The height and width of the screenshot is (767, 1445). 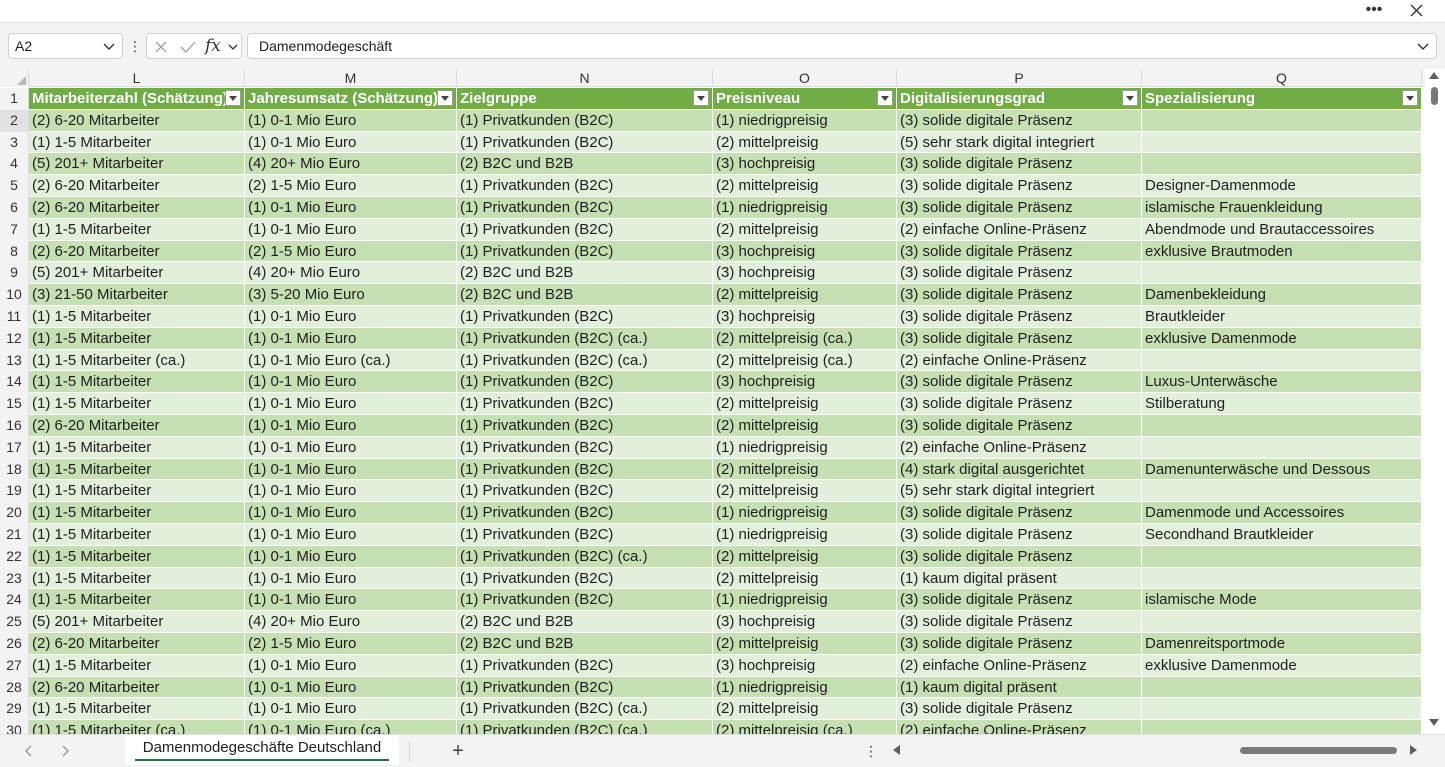 What do you see at coordinates (137, 164) in the screenshot?
I see `table-cell: (5) 201+ Mitarbeiter` at bounding box center [137, 164].